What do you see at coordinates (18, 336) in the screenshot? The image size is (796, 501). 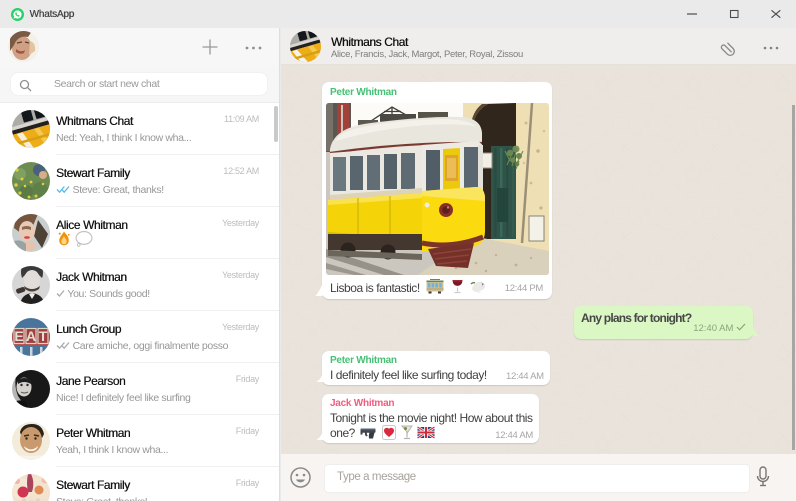 I see `svg-text: E` at bounding box center [18, 336].